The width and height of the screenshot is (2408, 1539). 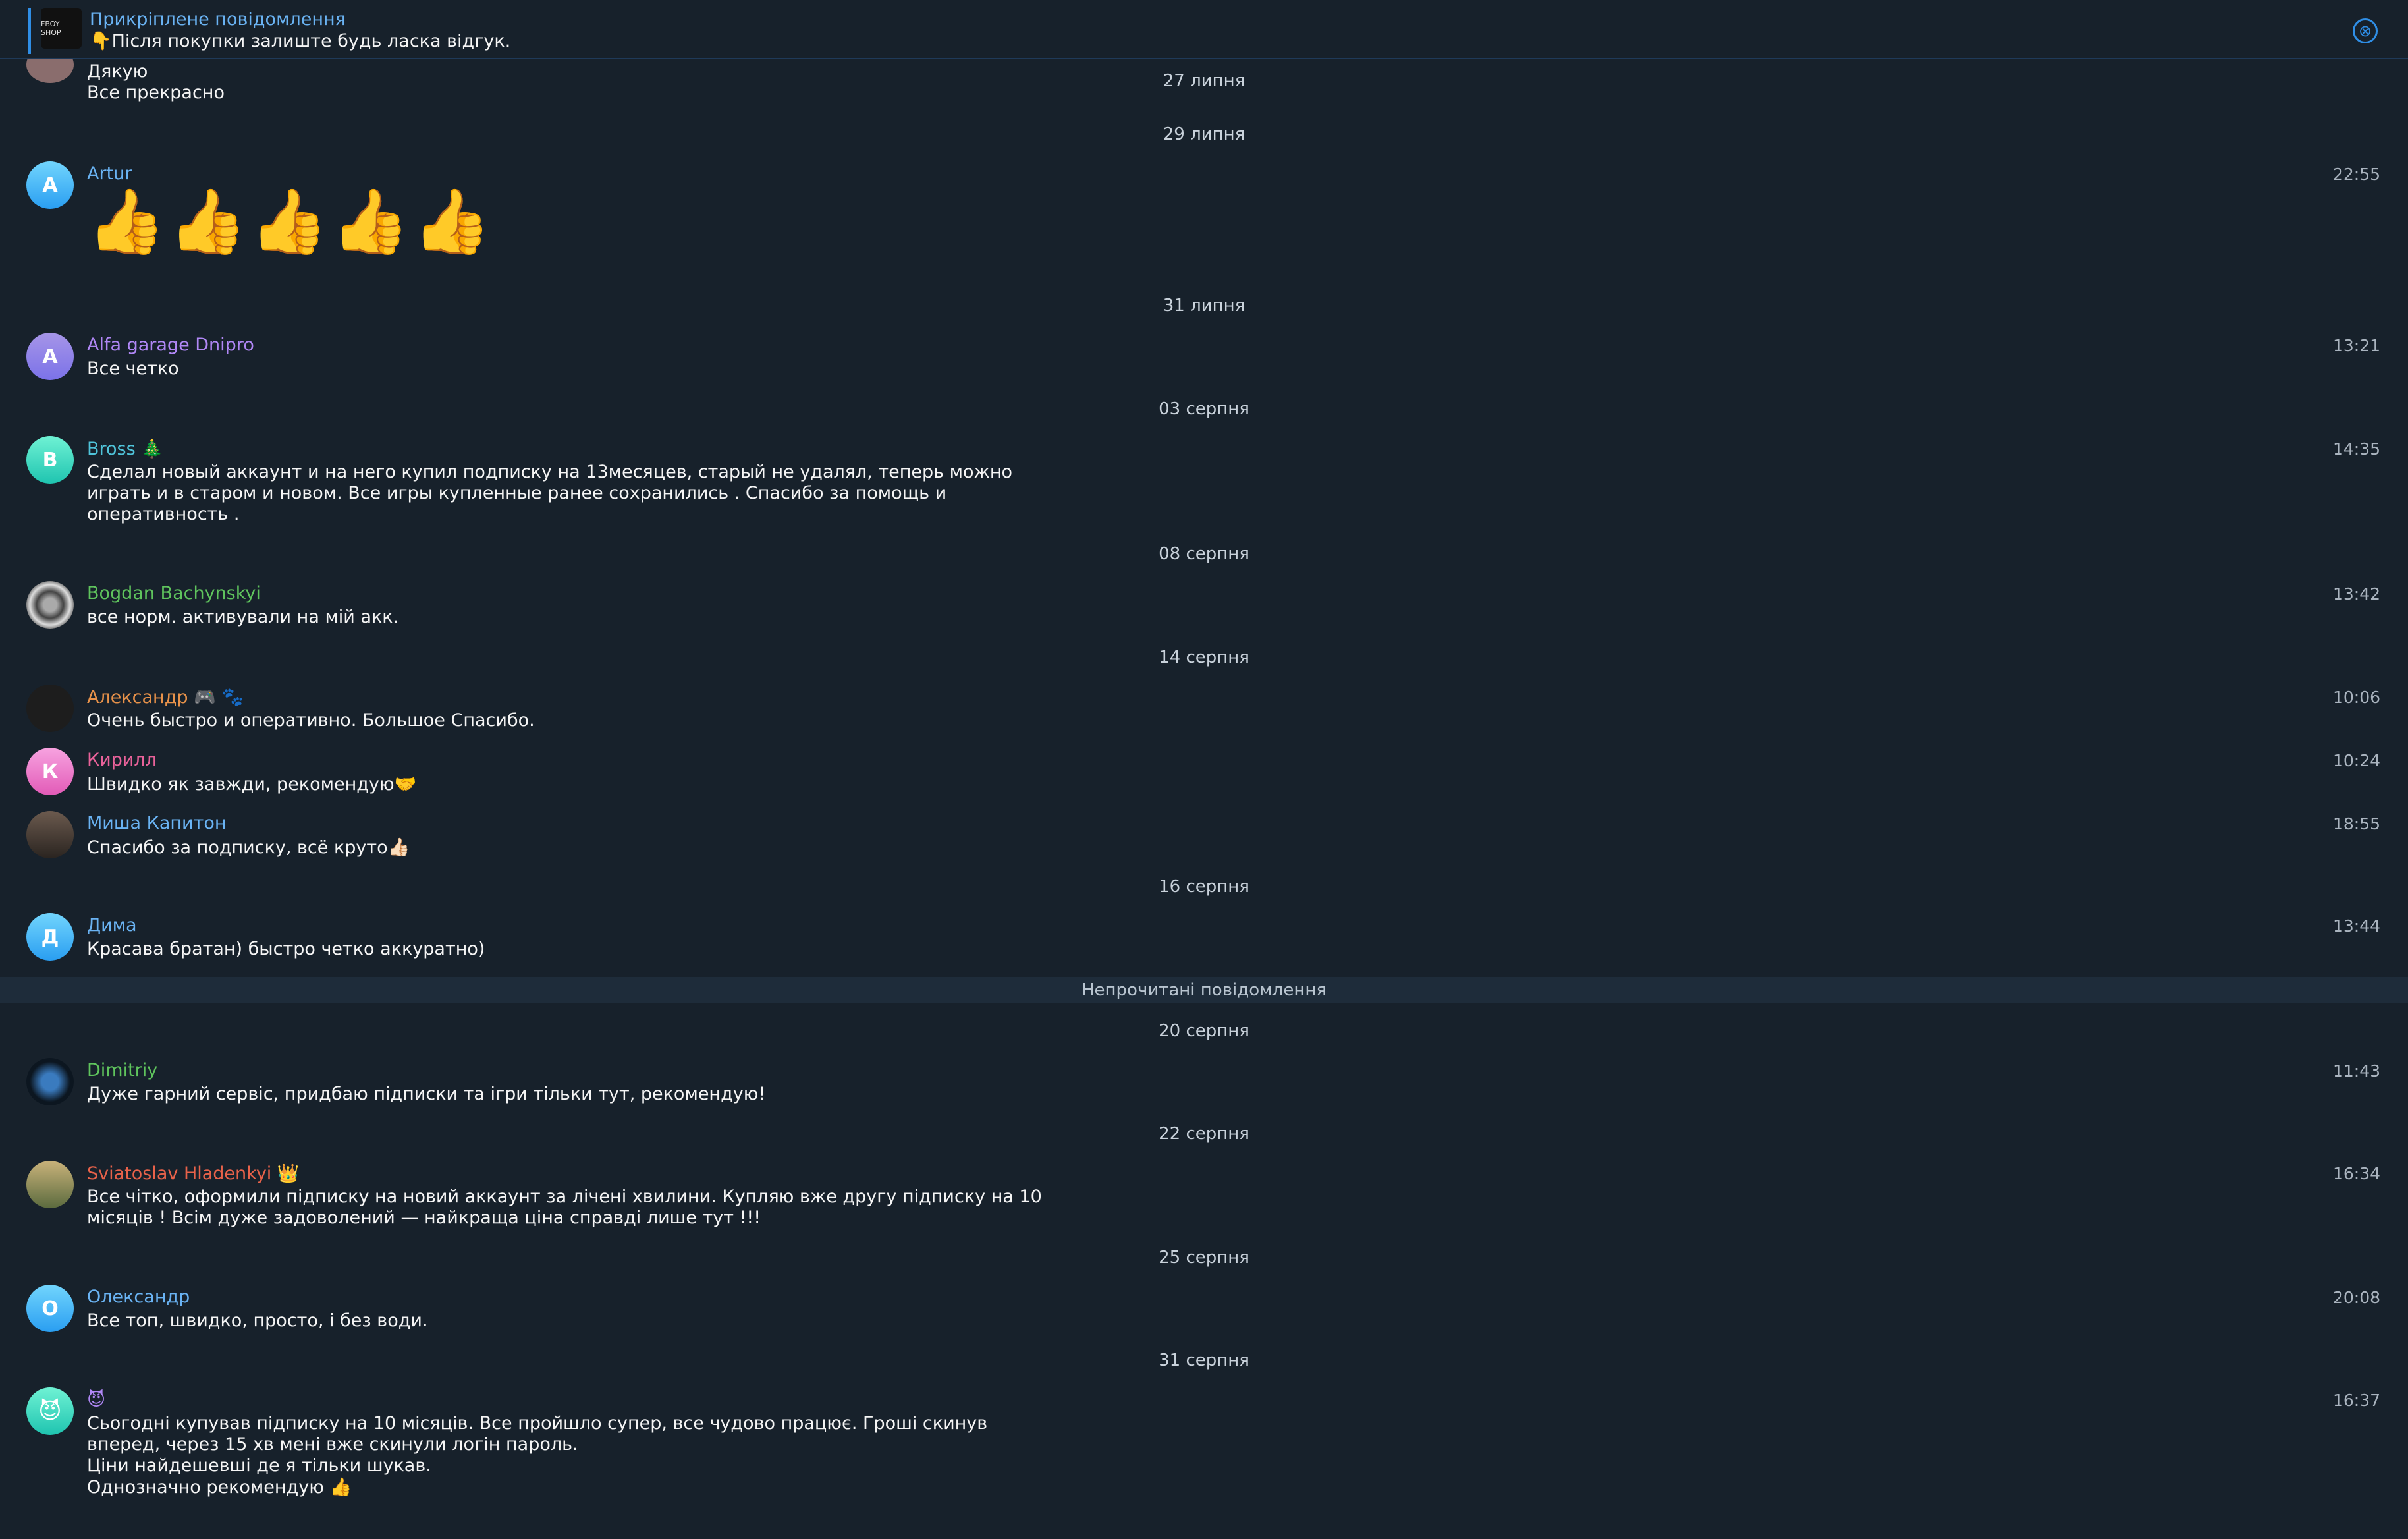 I want to click on pinned-accent-bar, so click(x=30, y=31).